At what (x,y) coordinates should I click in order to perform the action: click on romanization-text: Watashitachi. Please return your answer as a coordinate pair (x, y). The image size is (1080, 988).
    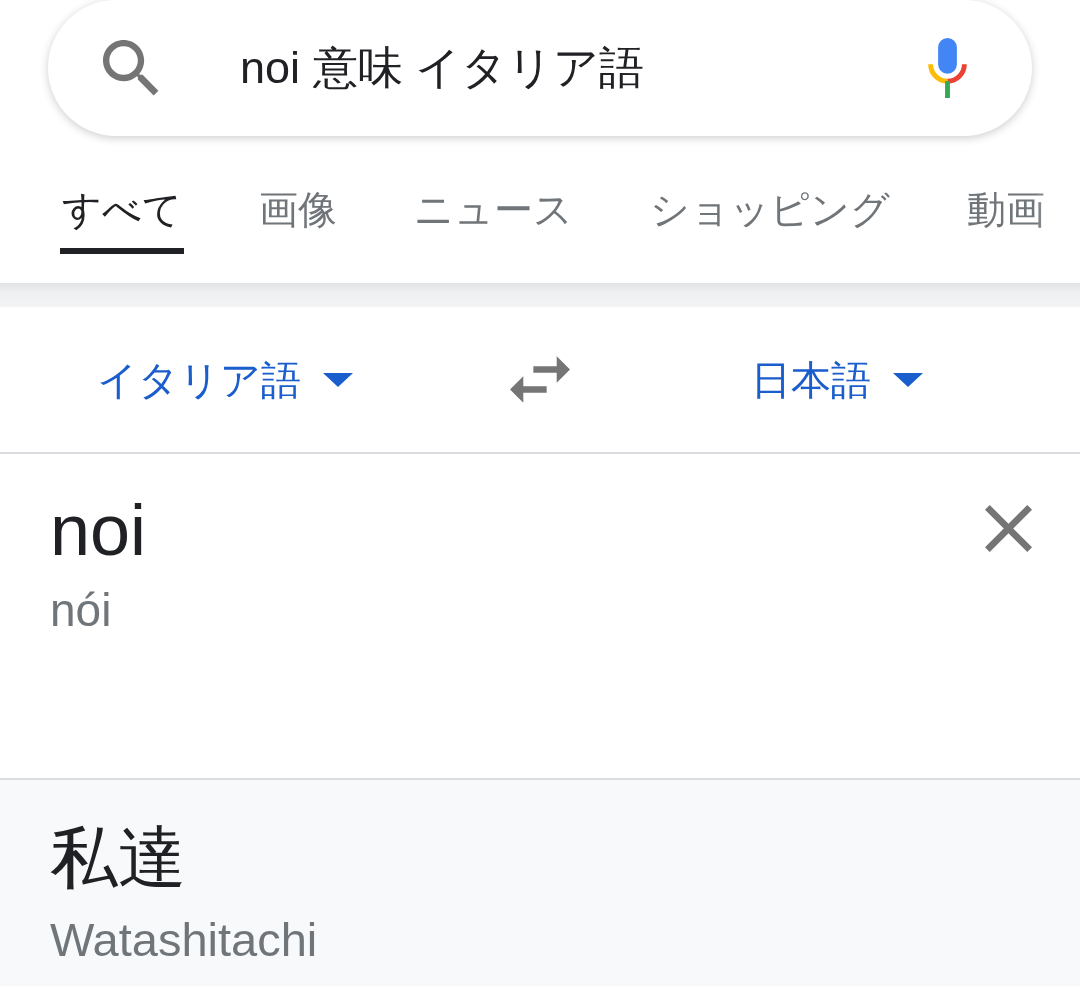
    Looking at the image, I should click on (184, 940).